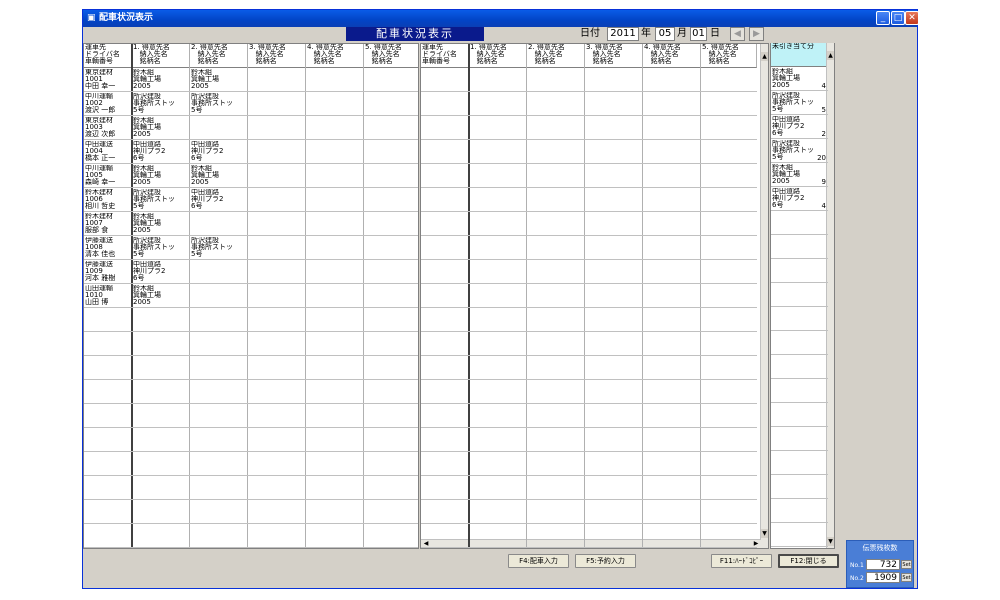 This screenshot has height=600, width=1000. I want to click on slip-no2-value: 1909, so click(883, 577).